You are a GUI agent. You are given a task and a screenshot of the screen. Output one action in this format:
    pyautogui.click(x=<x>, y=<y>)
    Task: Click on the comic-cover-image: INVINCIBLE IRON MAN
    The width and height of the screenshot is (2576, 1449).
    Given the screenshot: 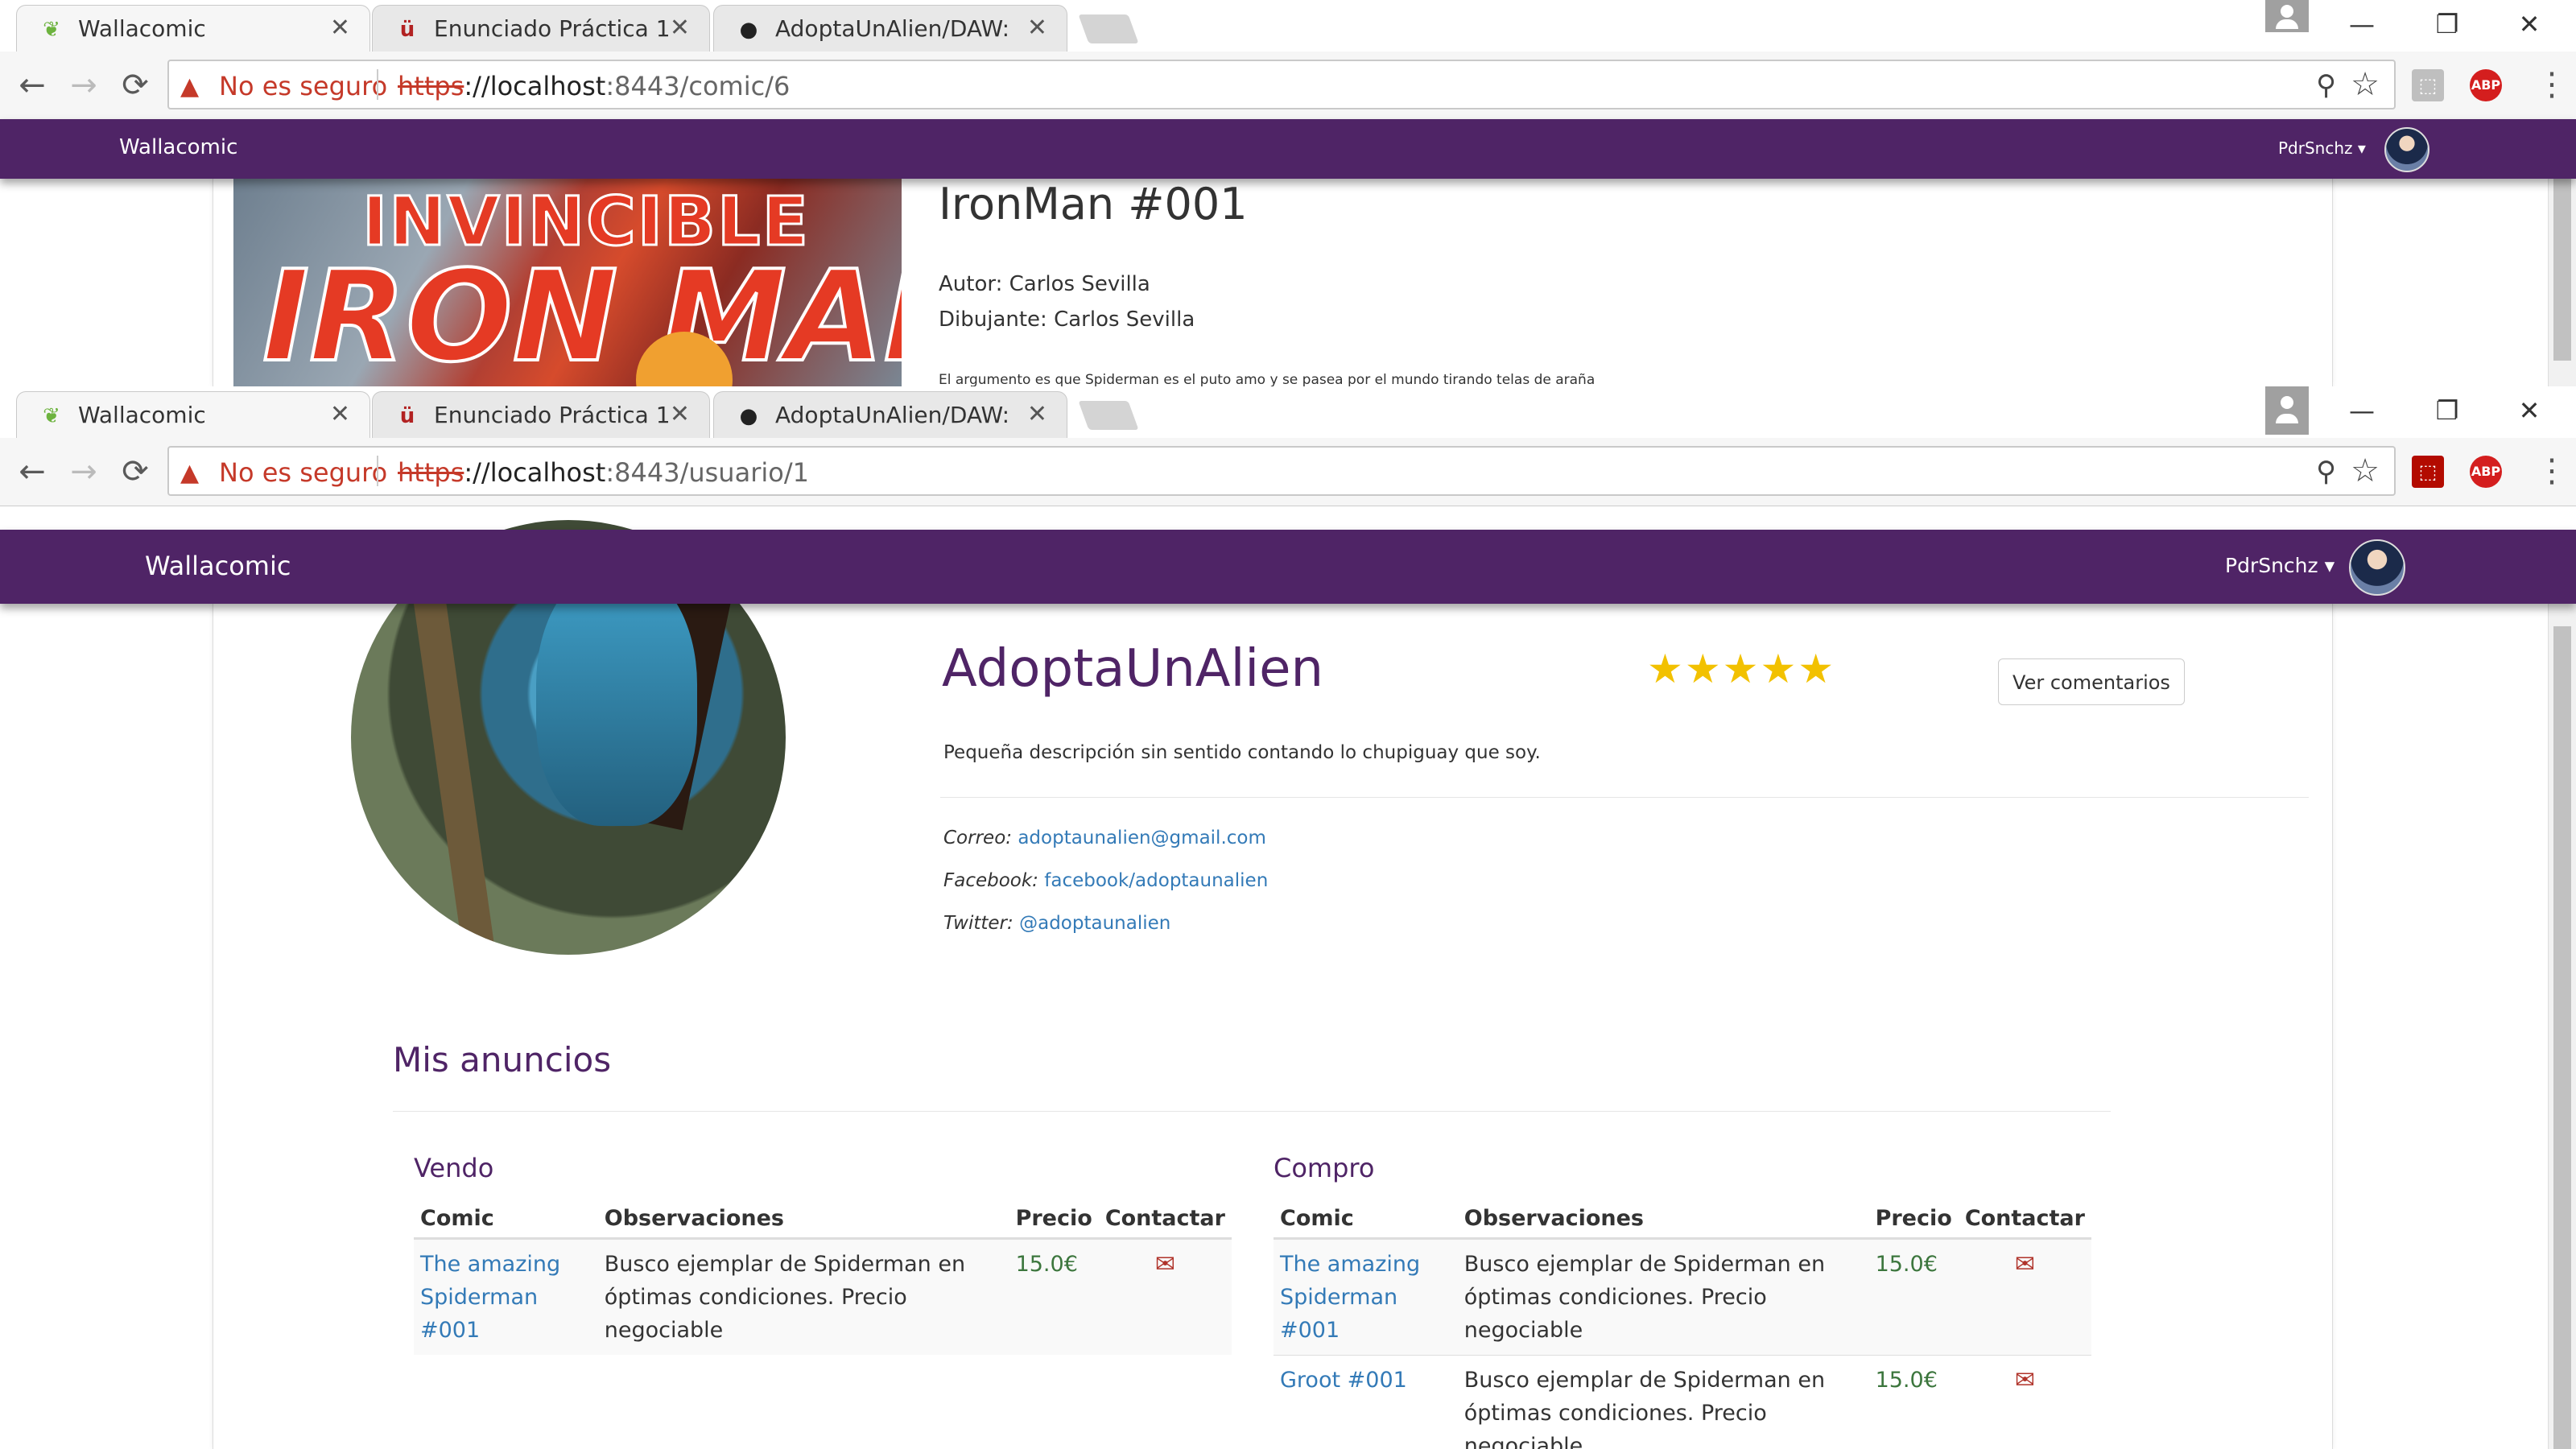 What is the action you would take?
    pyautogui.click(x=567, y=282)
    